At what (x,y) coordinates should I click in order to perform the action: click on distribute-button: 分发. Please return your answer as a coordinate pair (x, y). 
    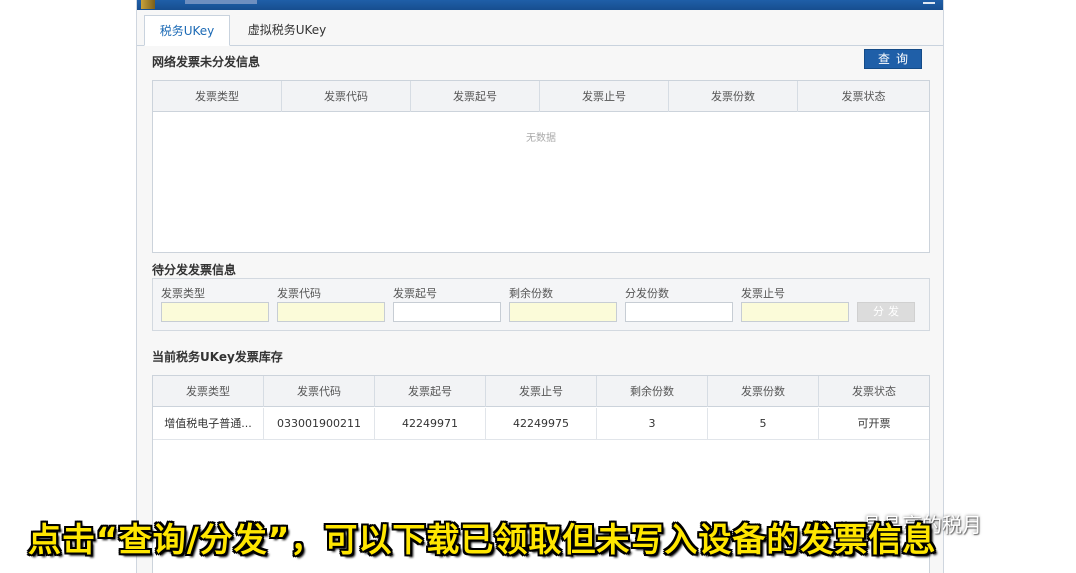
    Looking at the image, I should click on (886, 312).